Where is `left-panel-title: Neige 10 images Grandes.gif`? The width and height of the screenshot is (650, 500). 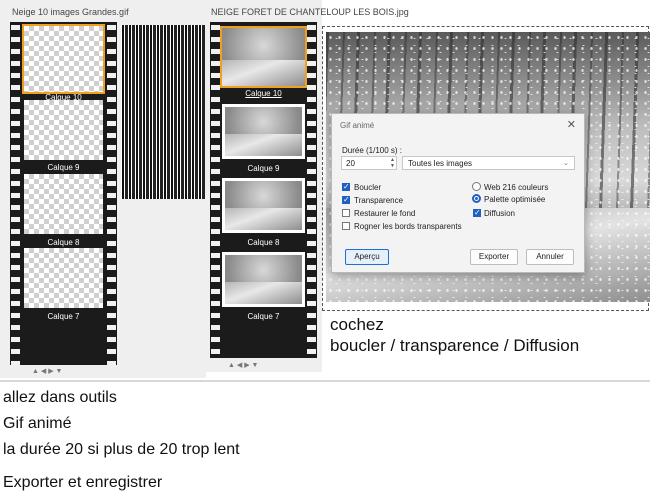 left-panel-title: Neige 10 images Grandes.gif is located at coordinates (70, 12).